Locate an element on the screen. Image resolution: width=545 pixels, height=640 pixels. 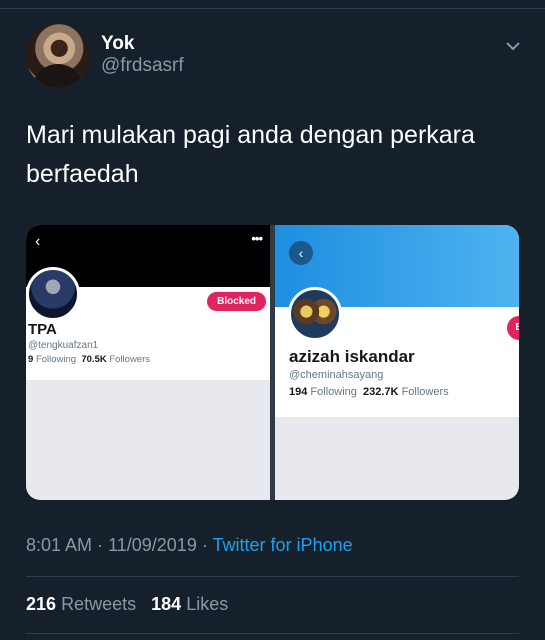
followers-count: 70.5K is located at coordinates (94, 359).